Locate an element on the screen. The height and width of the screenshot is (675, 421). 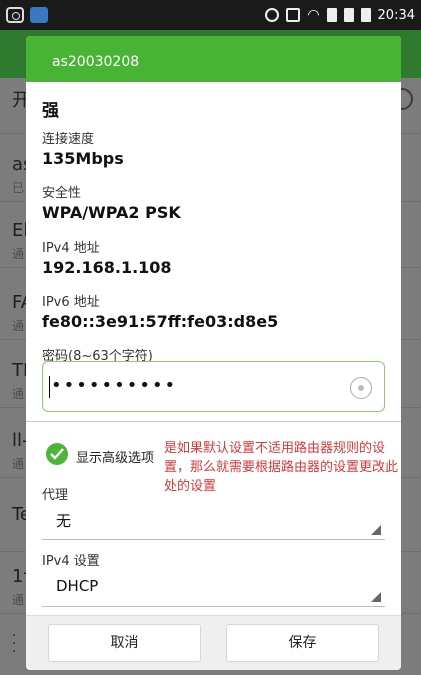
annotation-note: 是如果默认设置不适用路由器规则的设置，那么就需要根据路由器的设置更改此处的设置 is located at coordinates (281, 467).